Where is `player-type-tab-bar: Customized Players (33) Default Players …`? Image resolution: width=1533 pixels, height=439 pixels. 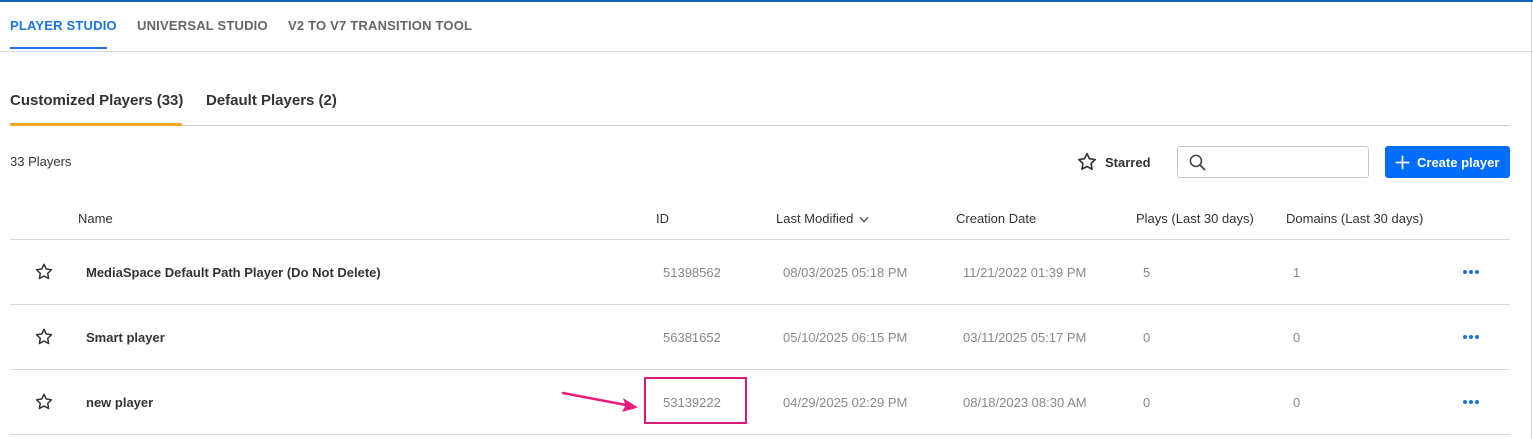 player-type-tab-bar: Customized Players (33) Default Players … is located at coordinates (760, 103).